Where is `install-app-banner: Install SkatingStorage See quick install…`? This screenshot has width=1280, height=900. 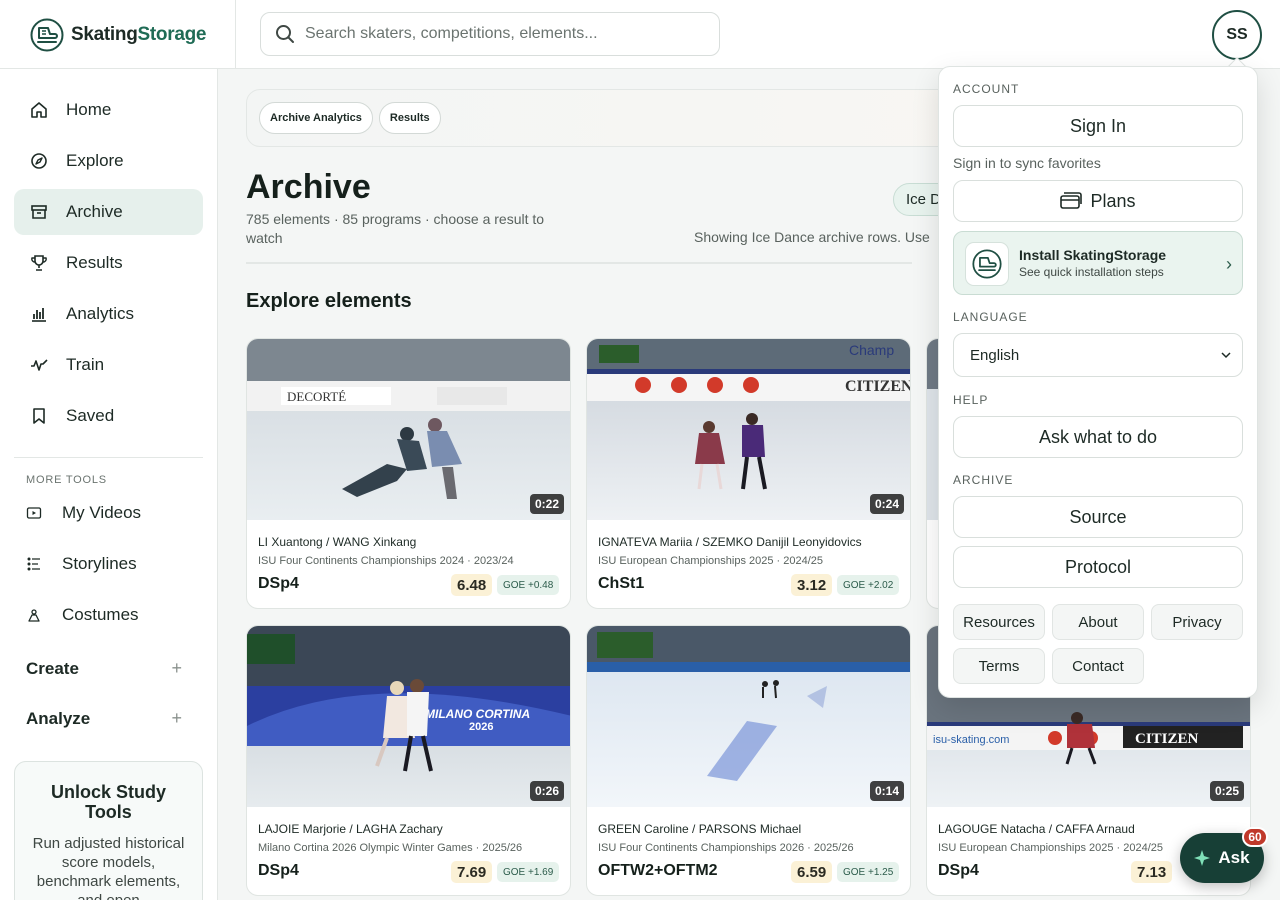
install-app-banner: Install SkatingStorage See quick install… is located at coordinates (1098, 263).